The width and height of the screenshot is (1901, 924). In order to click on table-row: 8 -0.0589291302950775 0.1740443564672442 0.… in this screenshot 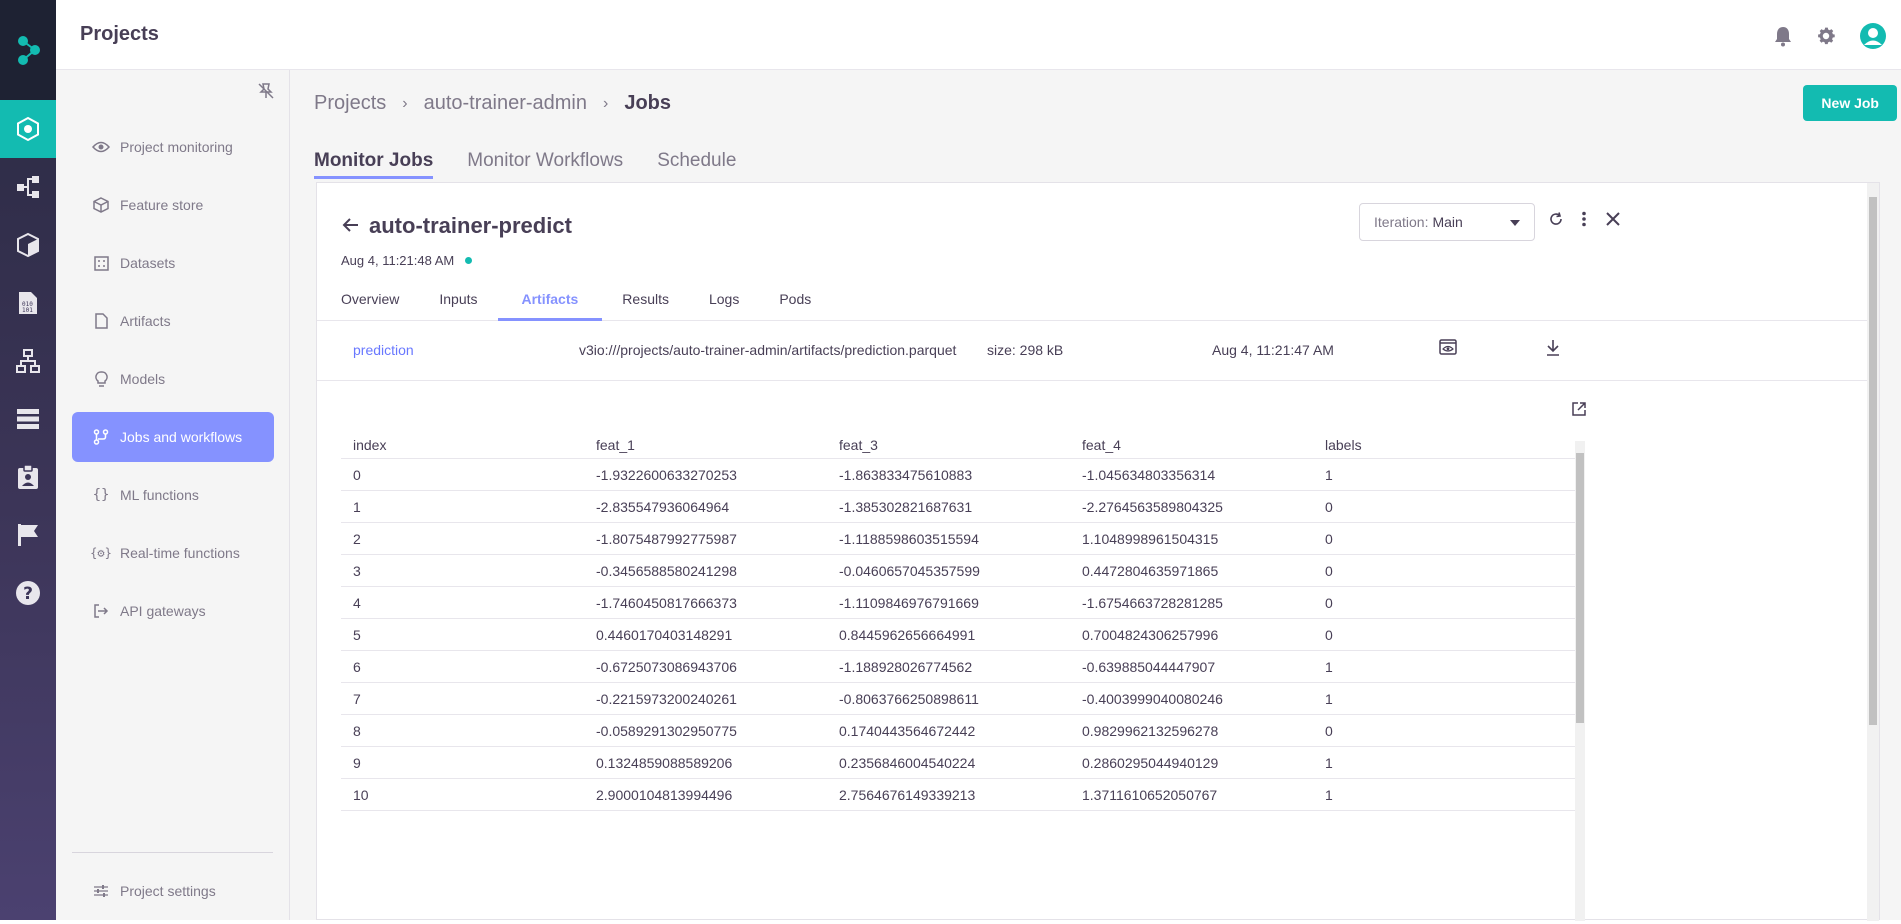, I will do `click(958, 731)`.